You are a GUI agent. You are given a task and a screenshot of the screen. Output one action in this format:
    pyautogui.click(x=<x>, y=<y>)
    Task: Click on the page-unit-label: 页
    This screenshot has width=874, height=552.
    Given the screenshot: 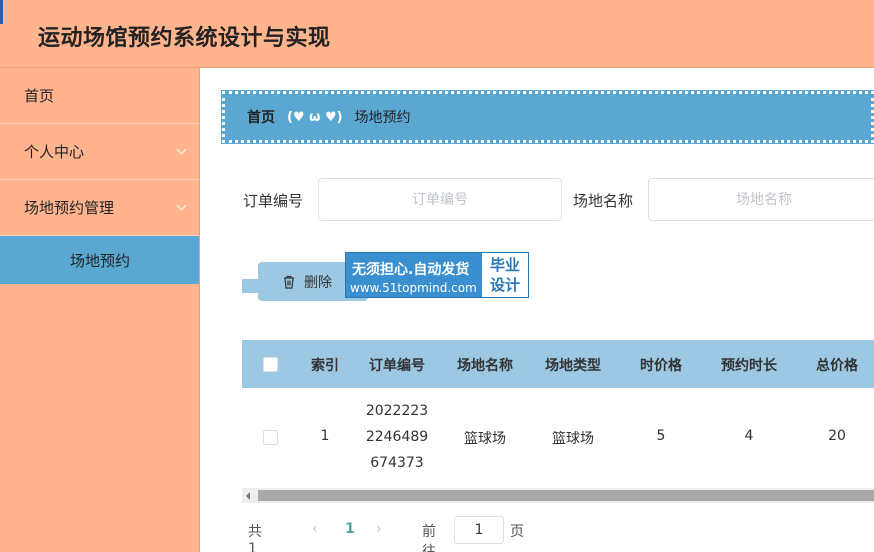 What is the action you would take?
    pyautogui.click(x=517, y=532)
    